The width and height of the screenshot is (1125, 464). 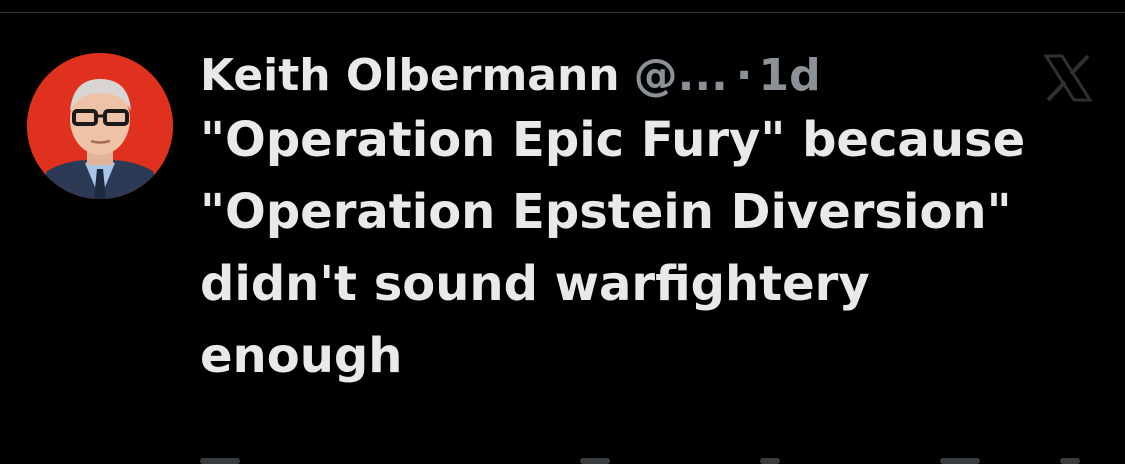 I want to click on timestamp: 1d, so click(x=790, y=76).